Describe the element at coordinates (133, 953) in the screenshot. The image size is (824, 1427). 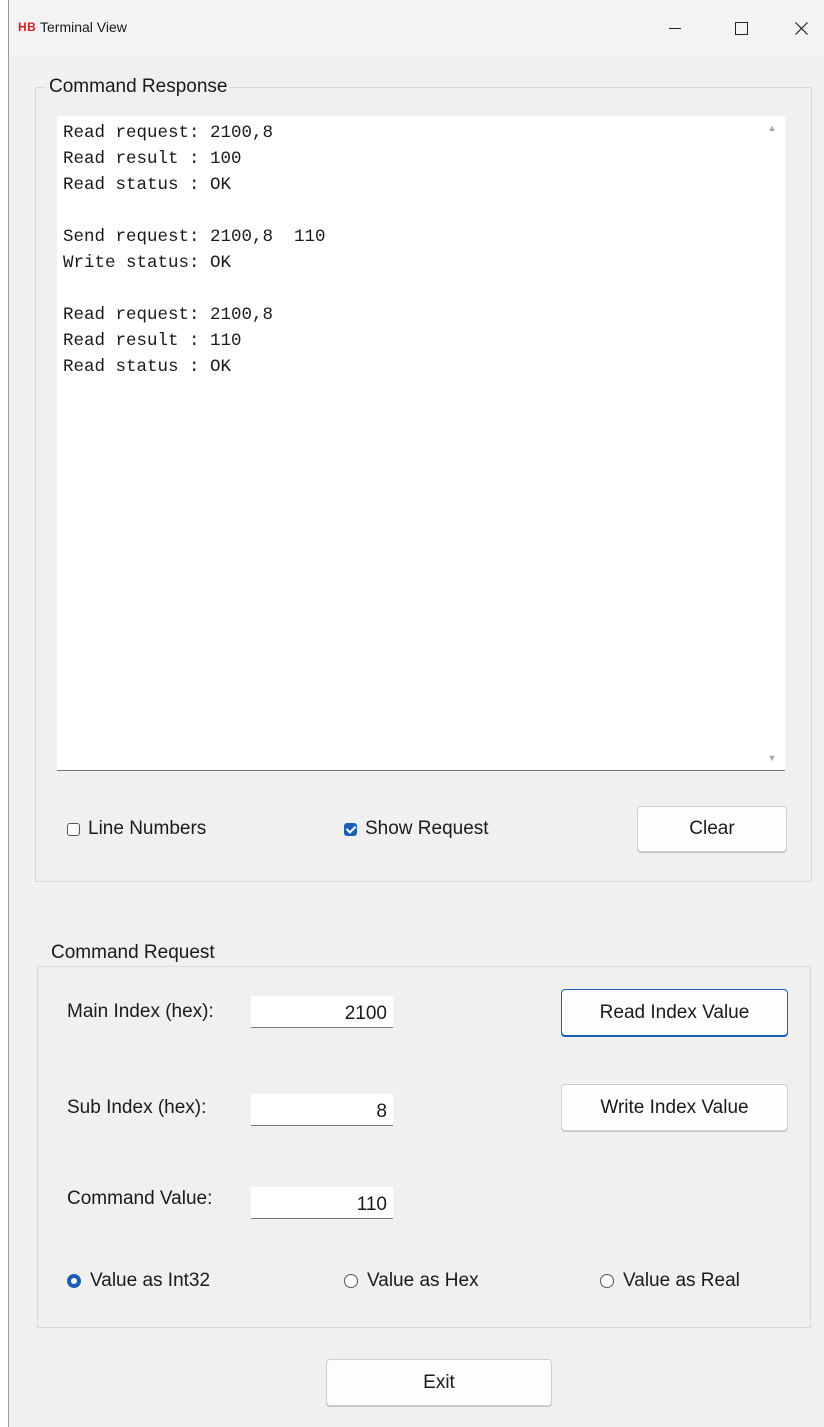
I see `command-request-label: Command Request` at that location.